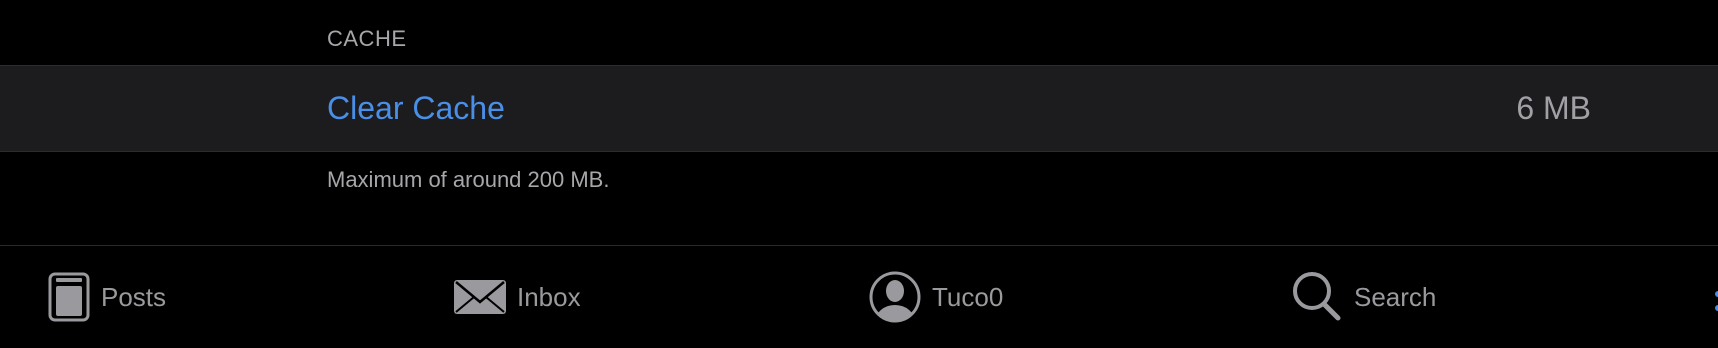  I want to click on tab-account: Tuco0, so click(935, 297).